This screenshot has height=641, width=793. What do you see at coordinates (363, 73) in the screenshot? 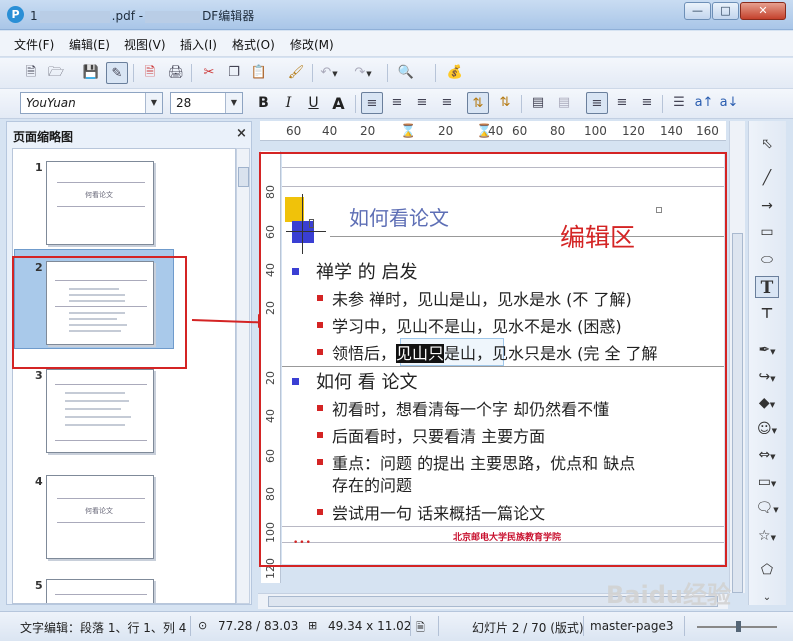
I see `redo-icon: ↷▼` at bounding box center [363, 73].